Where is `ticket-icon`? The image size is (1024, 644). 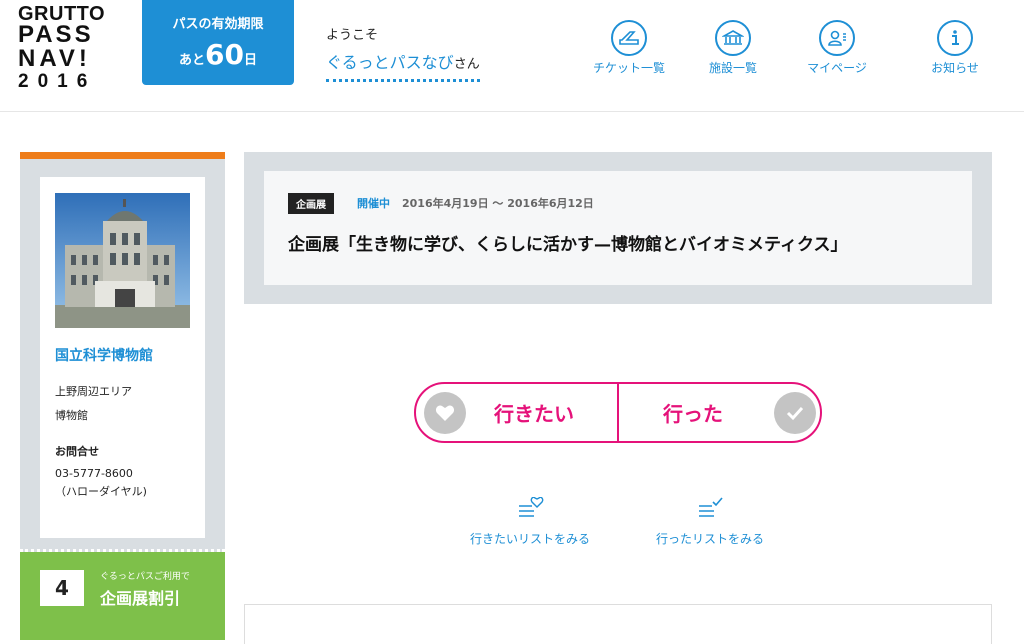 ticket-icon is located at coordinates (629, 38).